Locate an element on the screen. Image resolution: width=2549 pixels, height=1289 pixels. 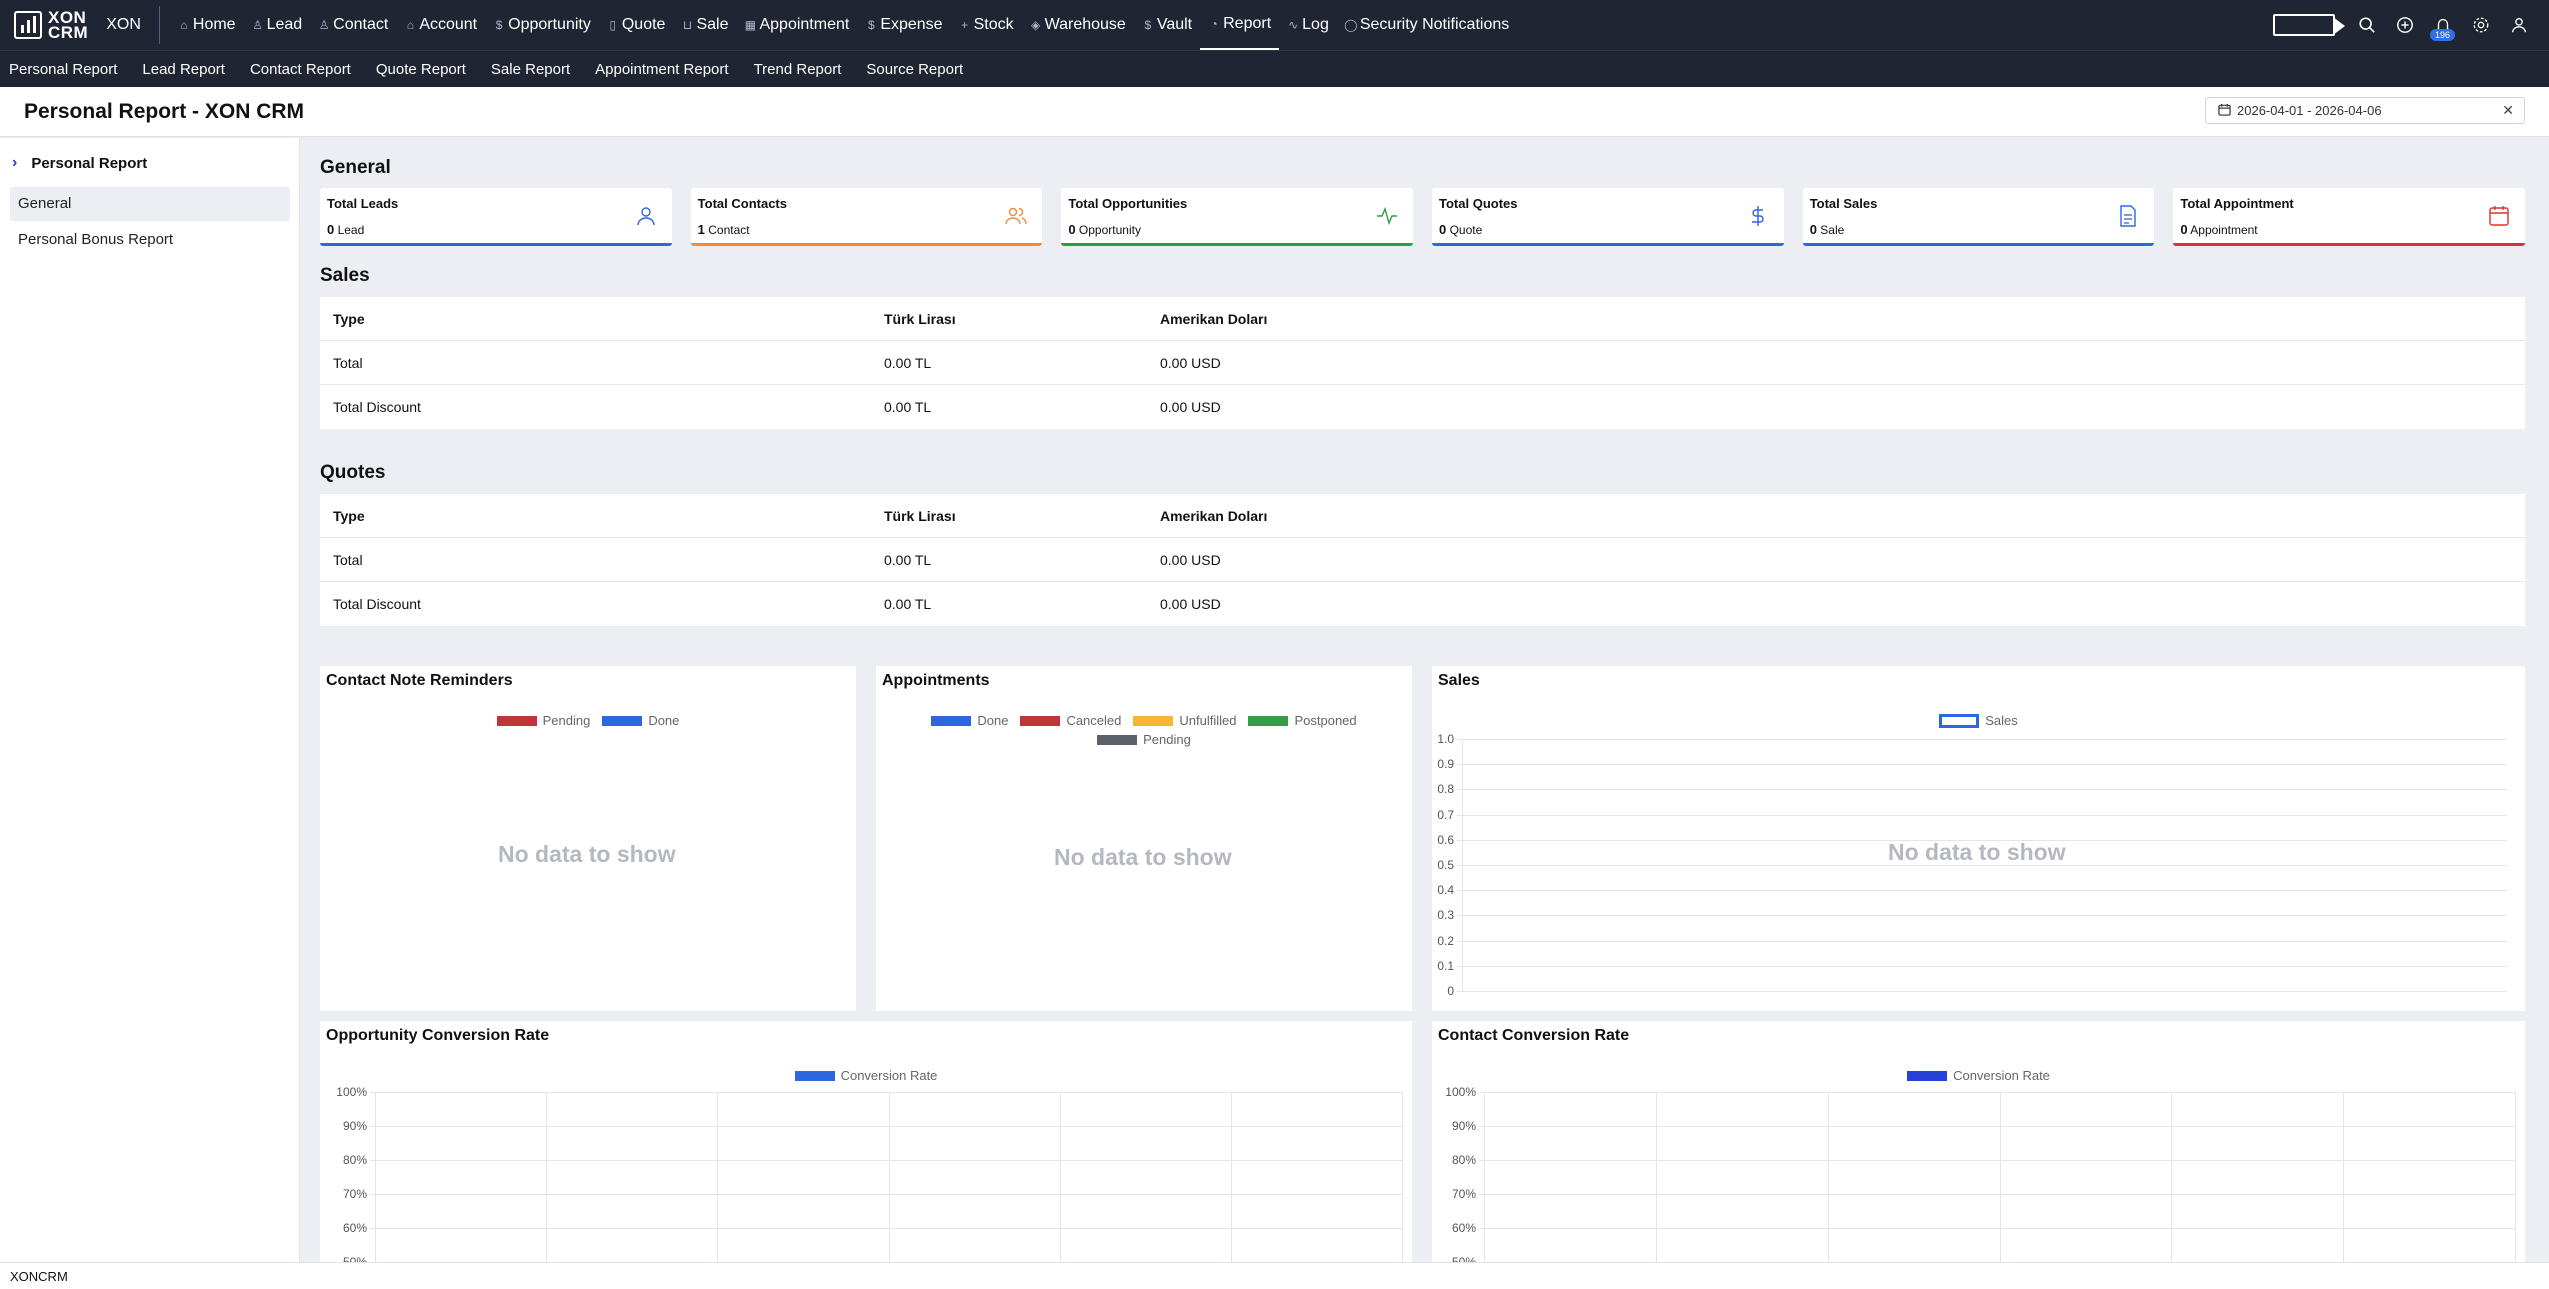
table-cell: 0.00 USD is located at coordinates (1190, 362).